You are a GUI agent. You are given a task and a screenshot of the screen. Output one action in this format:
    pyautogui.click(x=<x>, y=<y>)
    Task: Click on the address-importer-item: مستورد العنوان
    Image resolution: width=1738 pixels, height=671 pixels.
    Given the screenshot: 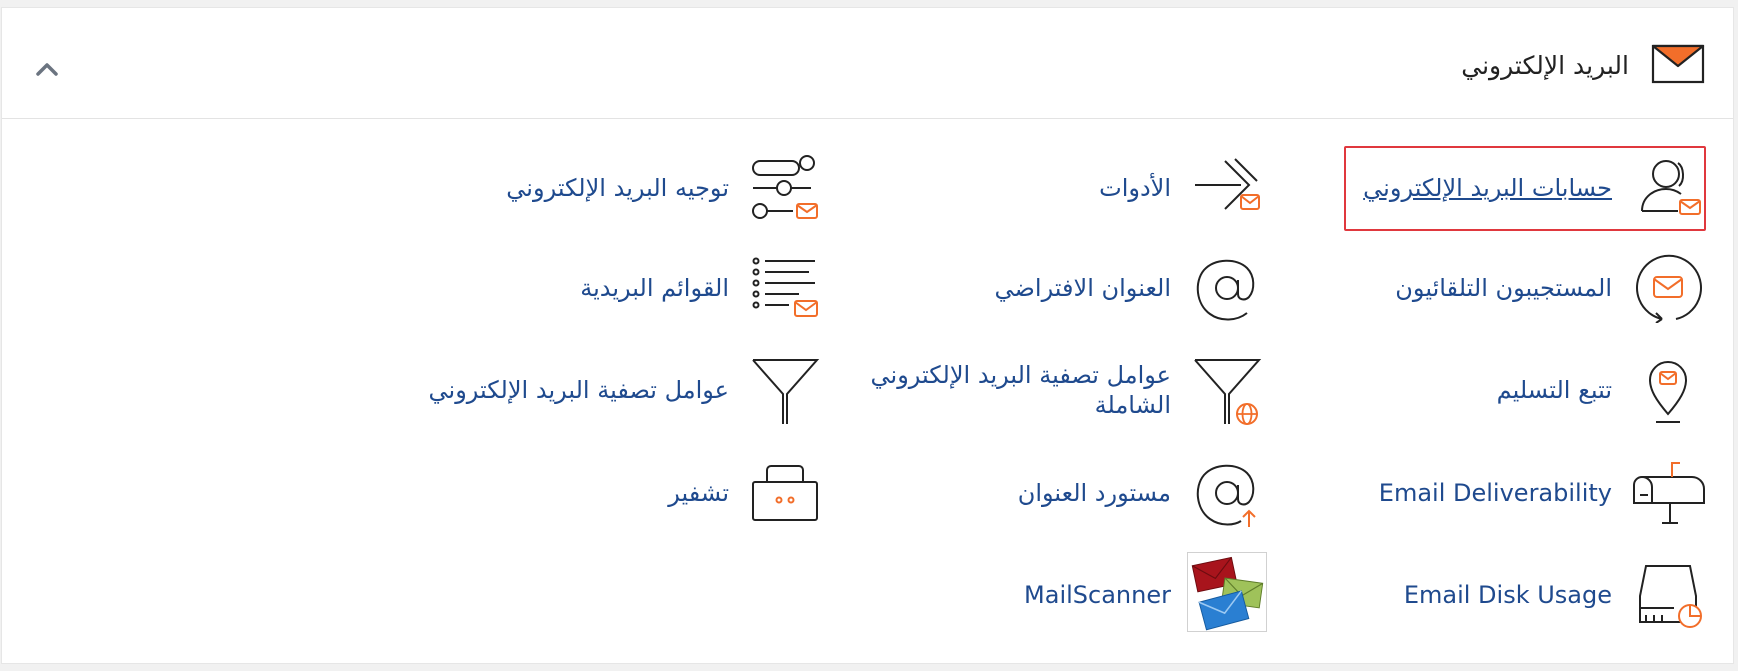 What is the action you would take?
    pyautogui.click(x=1047, y=493)
    